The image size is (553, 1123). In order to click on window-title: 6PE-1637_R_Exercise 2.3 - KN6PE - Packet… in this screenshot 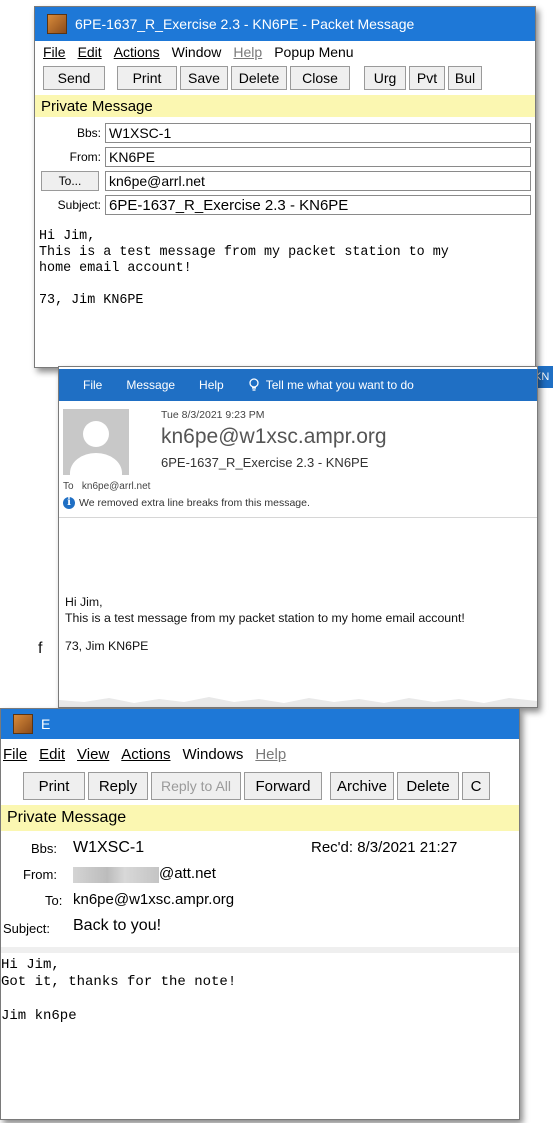, I will do `click(245, 24)`.